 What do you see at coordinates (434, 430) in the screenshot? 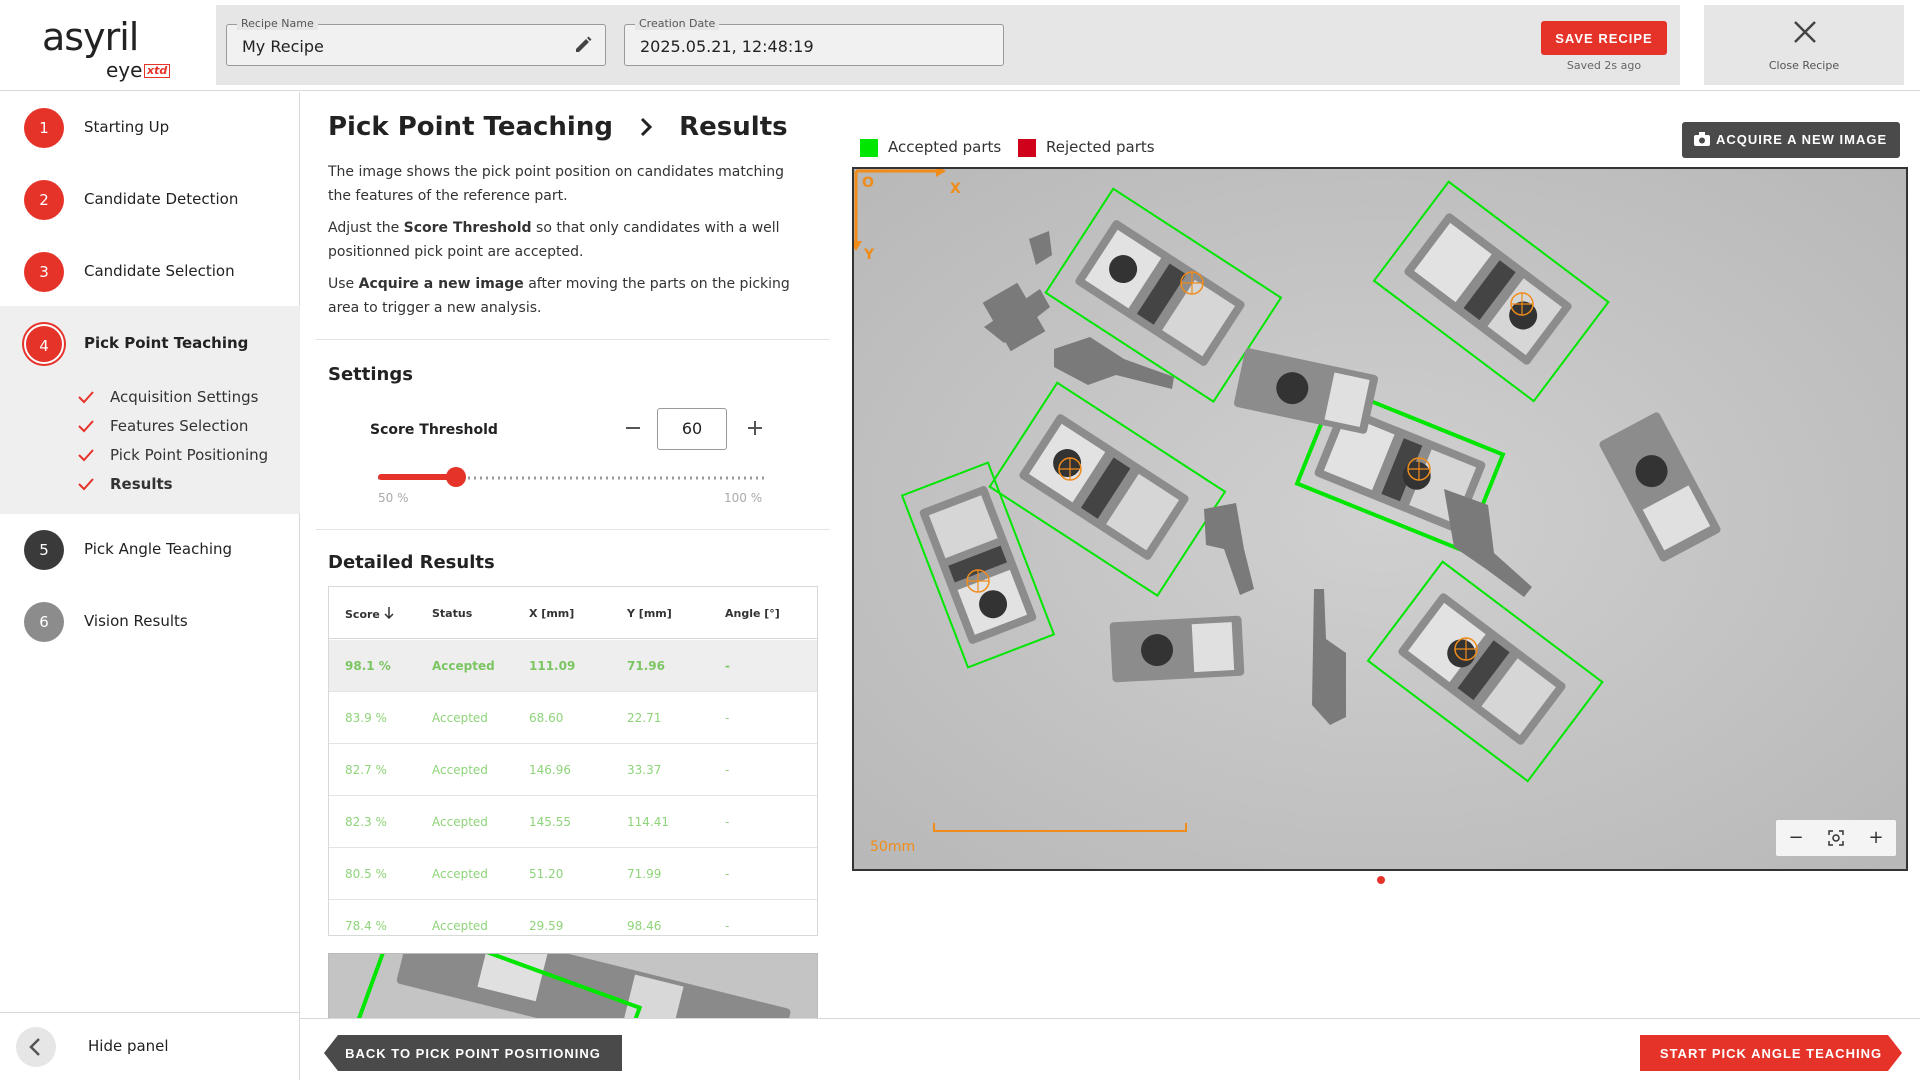
I see `score-threshold-label: Score Threshold` at bounding box center [434, 430].